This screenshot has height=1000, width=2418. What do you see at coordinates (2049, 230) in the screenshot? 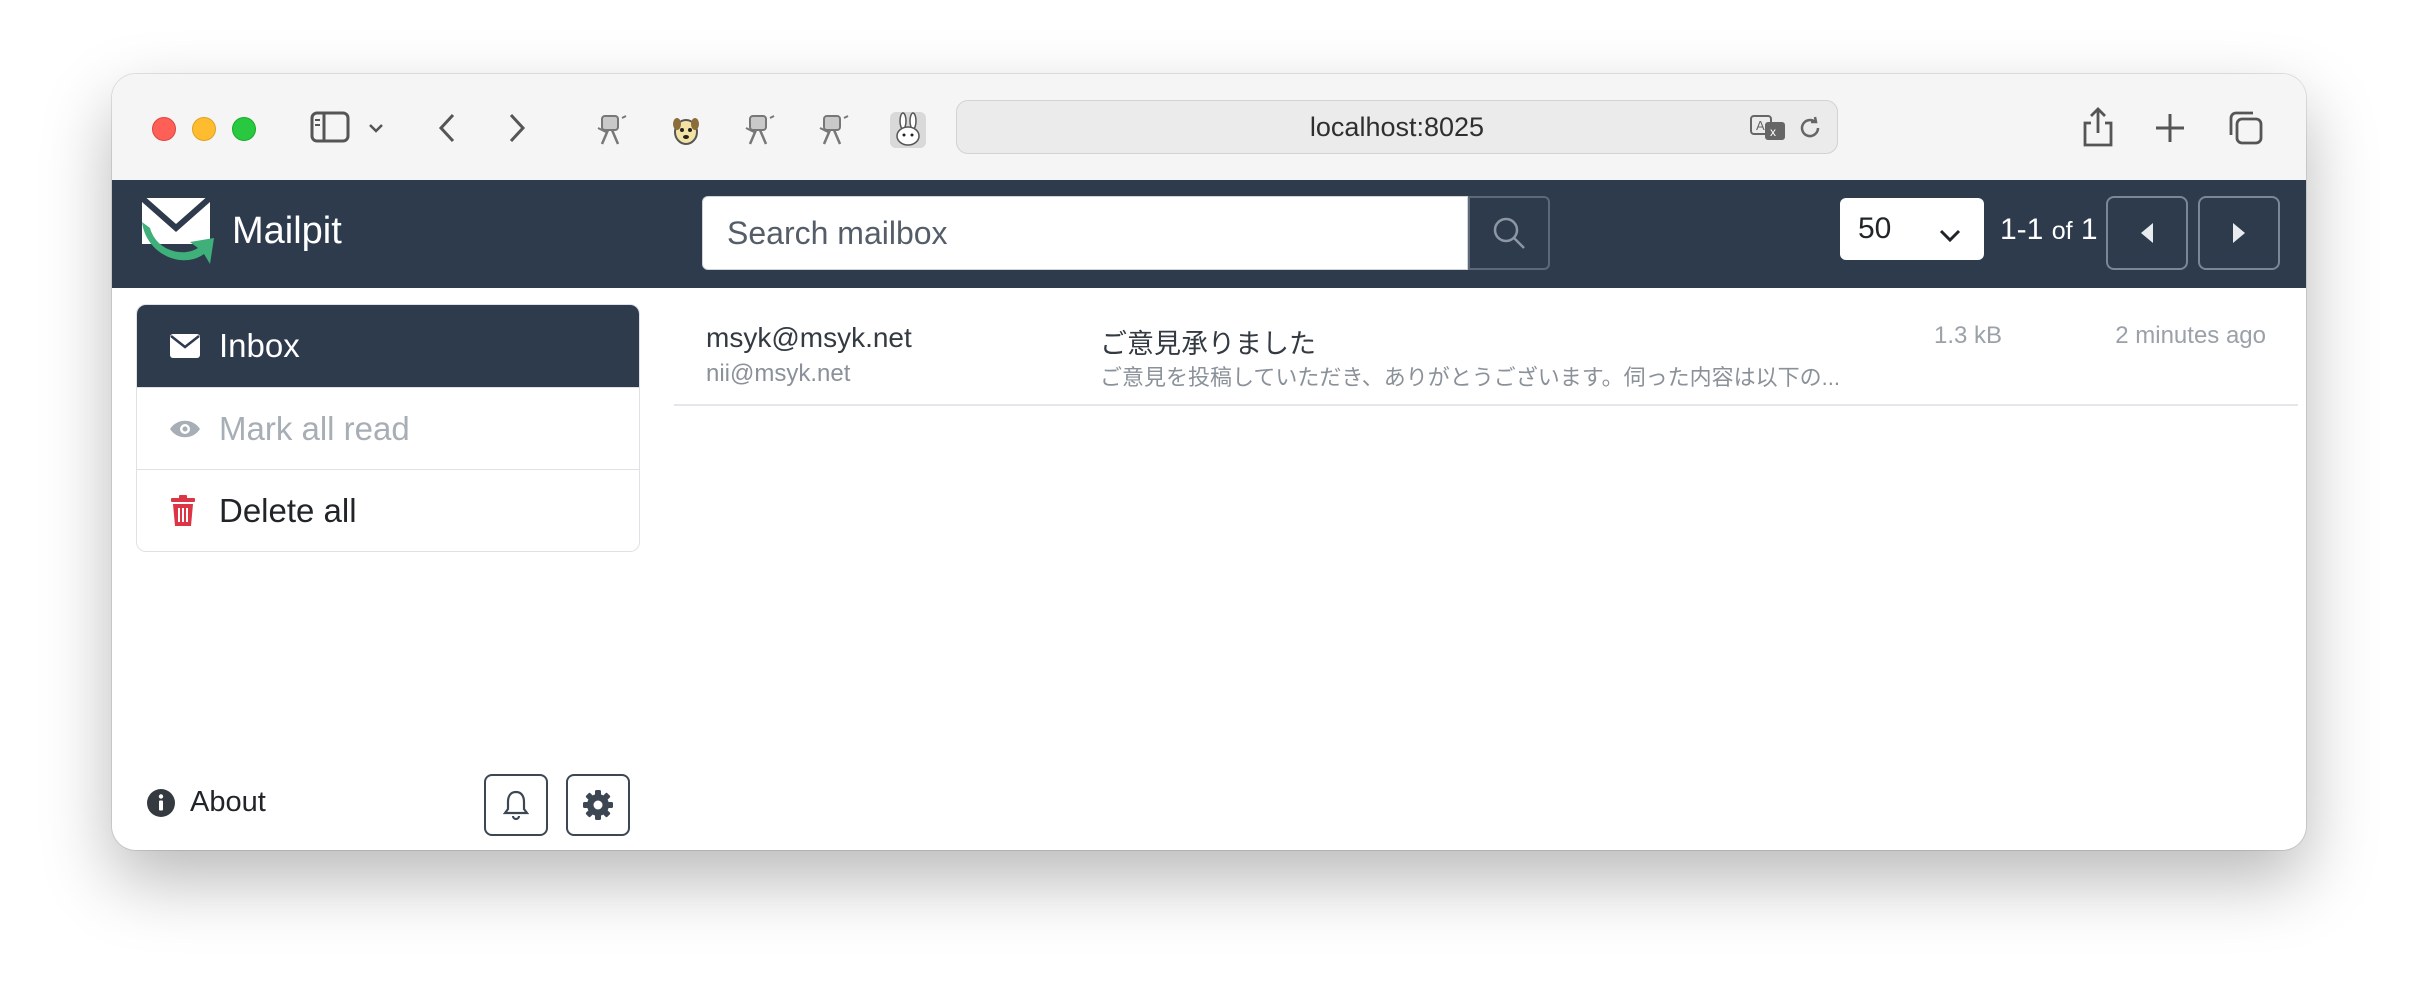
I see `pagination-info: 1-1 of 1` at bounding box center [2049, 230].